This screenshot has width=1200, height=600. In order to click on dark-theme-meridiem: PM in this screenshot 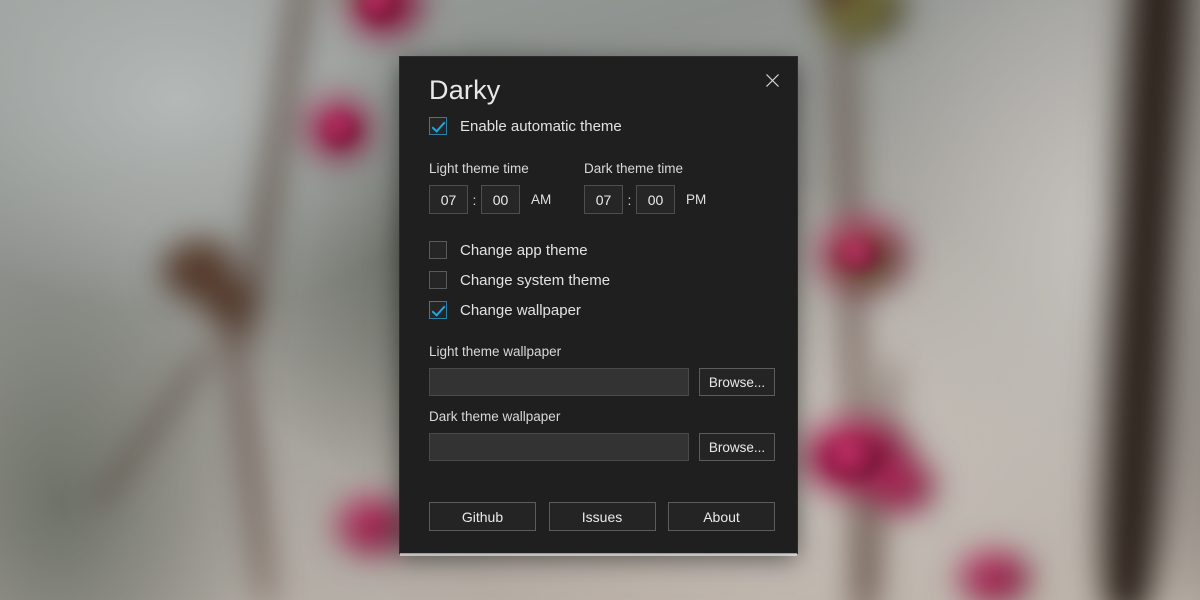, I will do `click(696, 199)`.